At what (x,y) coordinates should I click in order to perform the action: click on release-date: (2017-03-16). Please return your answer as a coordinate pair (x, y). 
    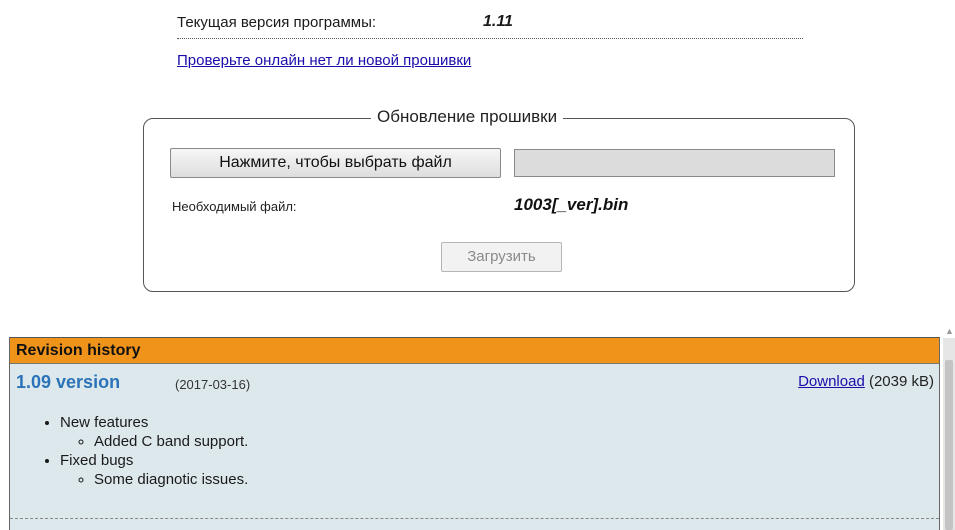
    Looking at the image, I should click on (213, 384).